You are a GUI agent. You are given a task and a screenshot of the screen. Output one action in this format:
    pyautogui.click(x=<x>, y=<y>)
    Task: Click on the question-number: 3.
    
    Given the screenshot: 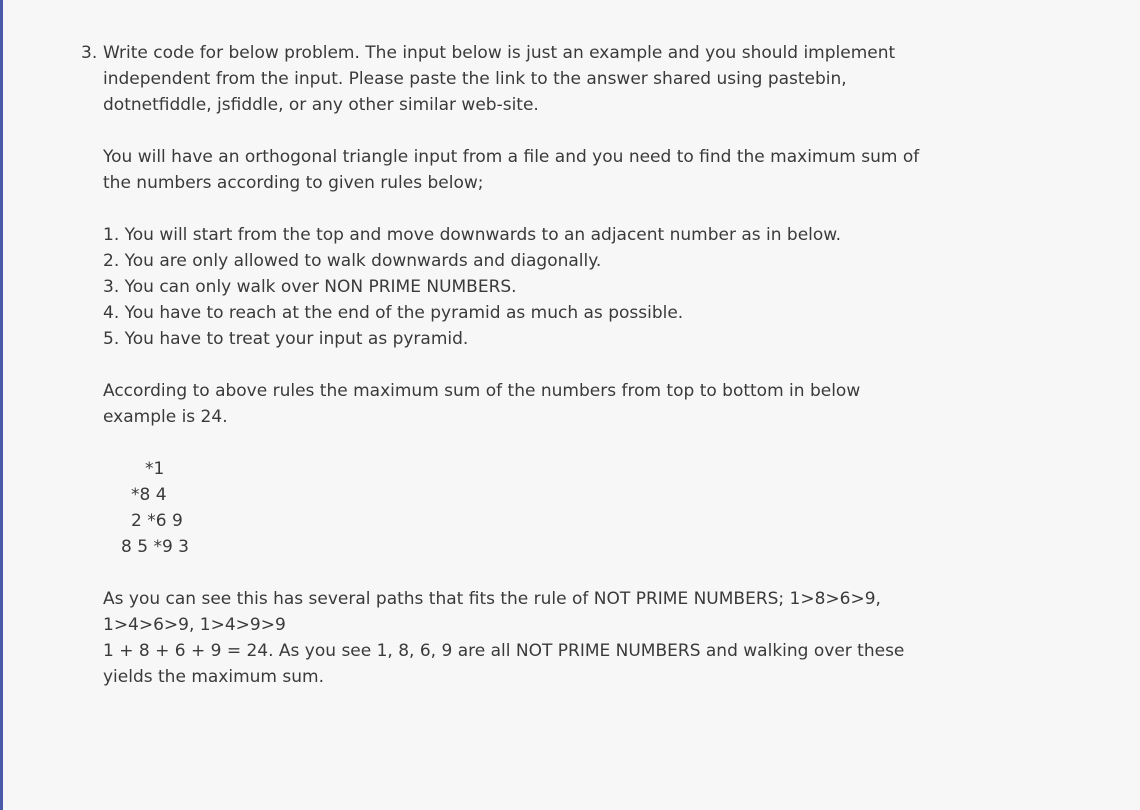 What is the action you would take?
    pyautogui.click(x=89, y=53)
    